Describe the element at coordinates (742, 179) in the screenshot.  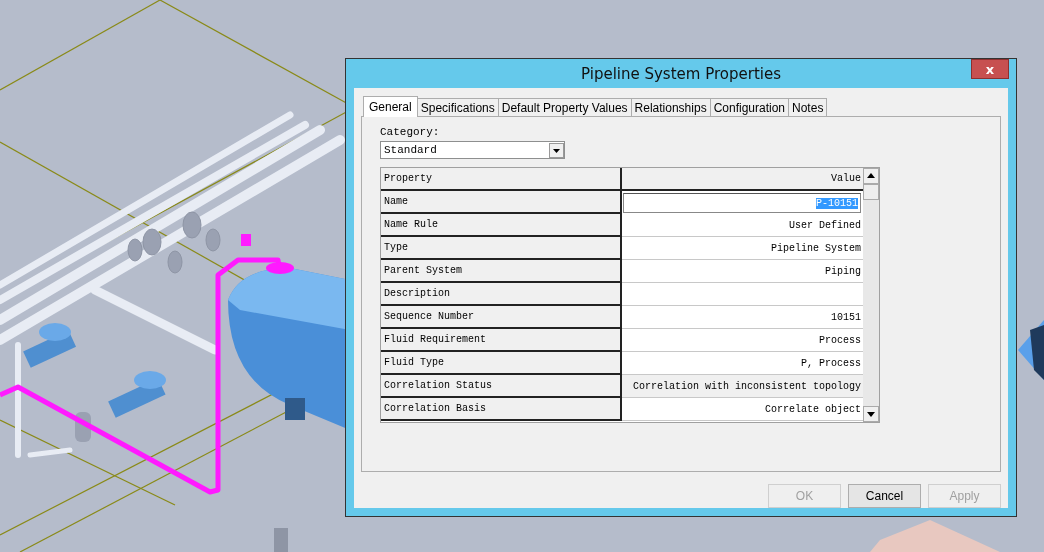
I see `column-header: Value` at that location.